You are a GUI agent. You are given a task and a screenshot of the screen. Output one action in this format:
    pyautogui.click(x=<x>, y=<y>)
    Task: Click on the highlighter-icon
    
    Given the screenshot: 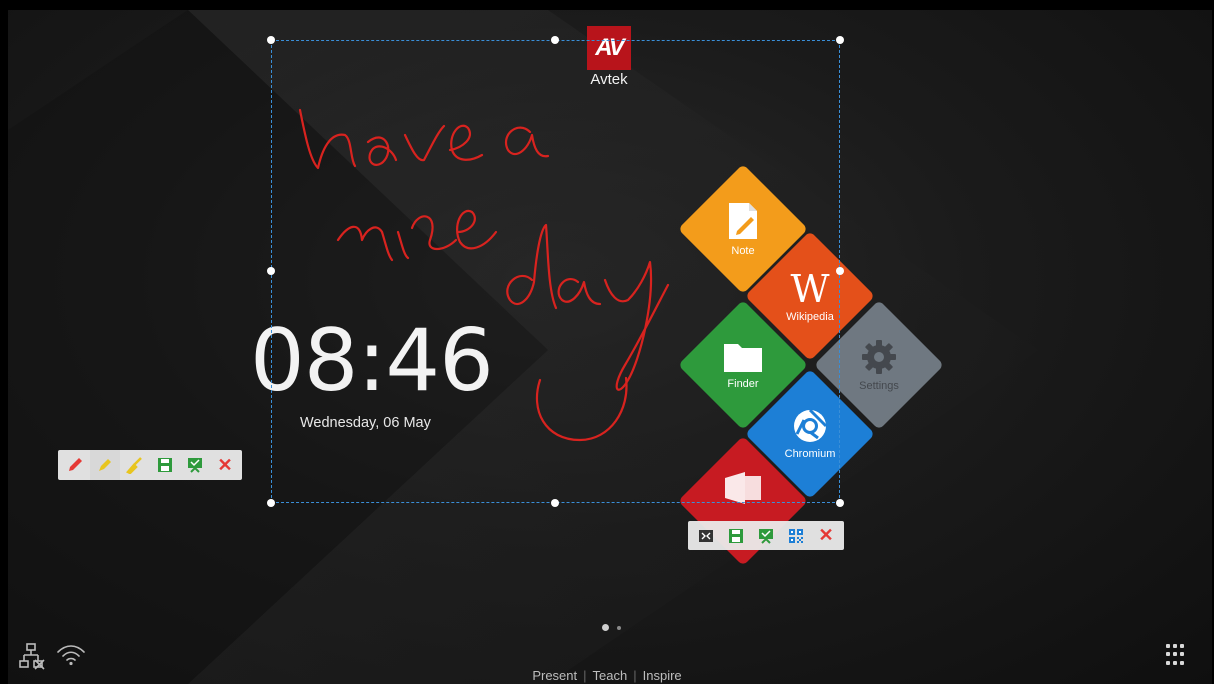 What is the action you would take?
    pyautogui.click(x=105, y=465)
    